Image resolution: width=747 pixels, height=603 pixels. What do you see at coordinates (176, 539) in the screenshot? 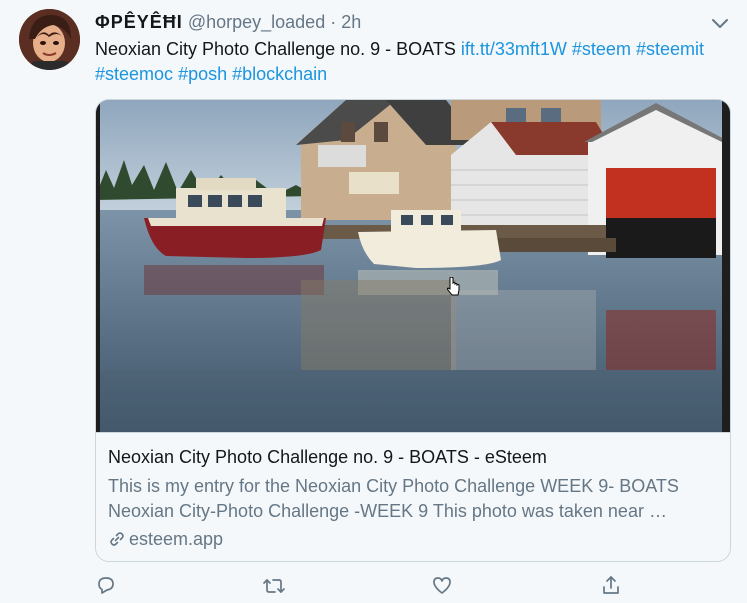
I see `card-domain-text: esteem.app` at bounding box center [176, 539].